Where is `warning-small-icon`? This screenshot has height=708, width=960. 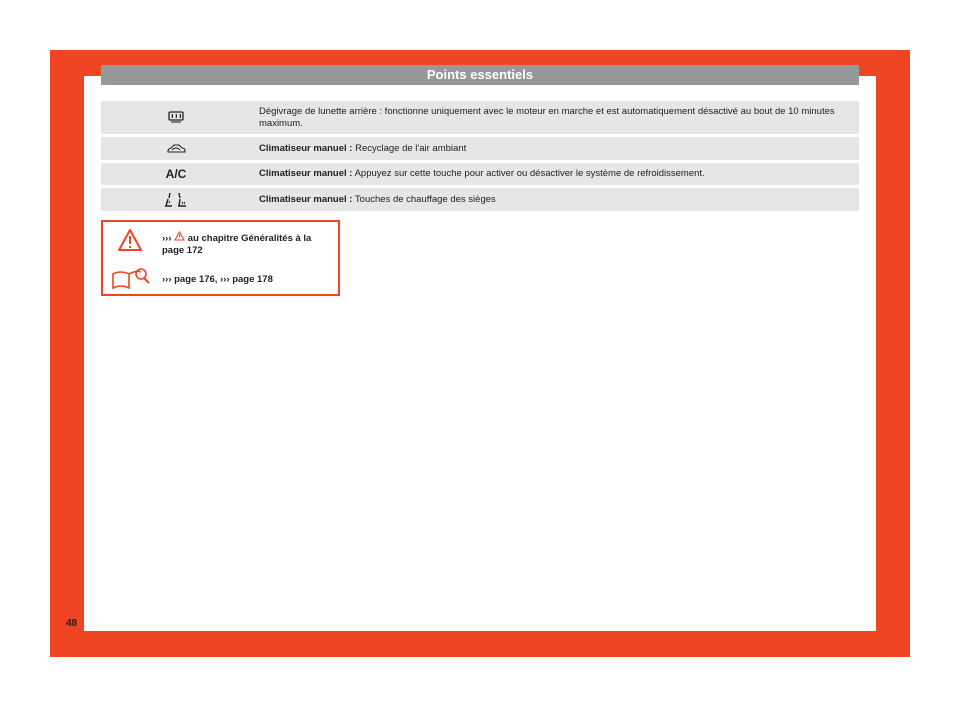 warning-small-icon is located at coordinates (180, 235).